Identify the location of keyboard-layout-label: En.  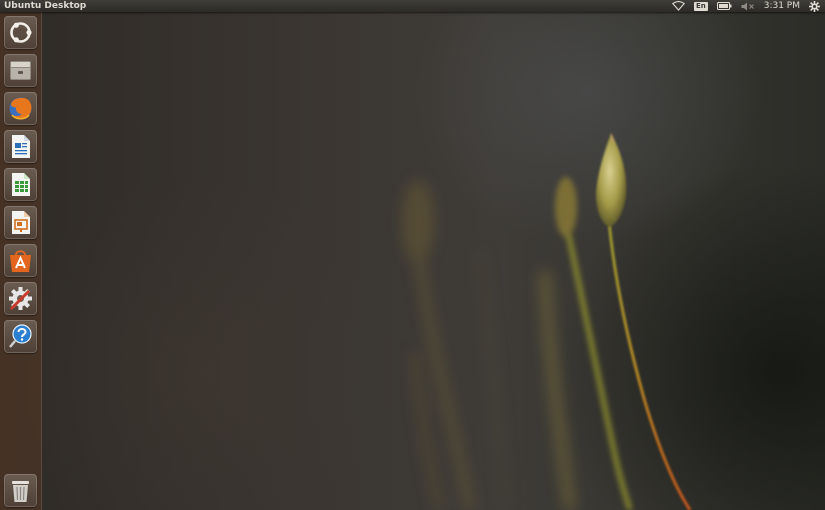
(700, 6).